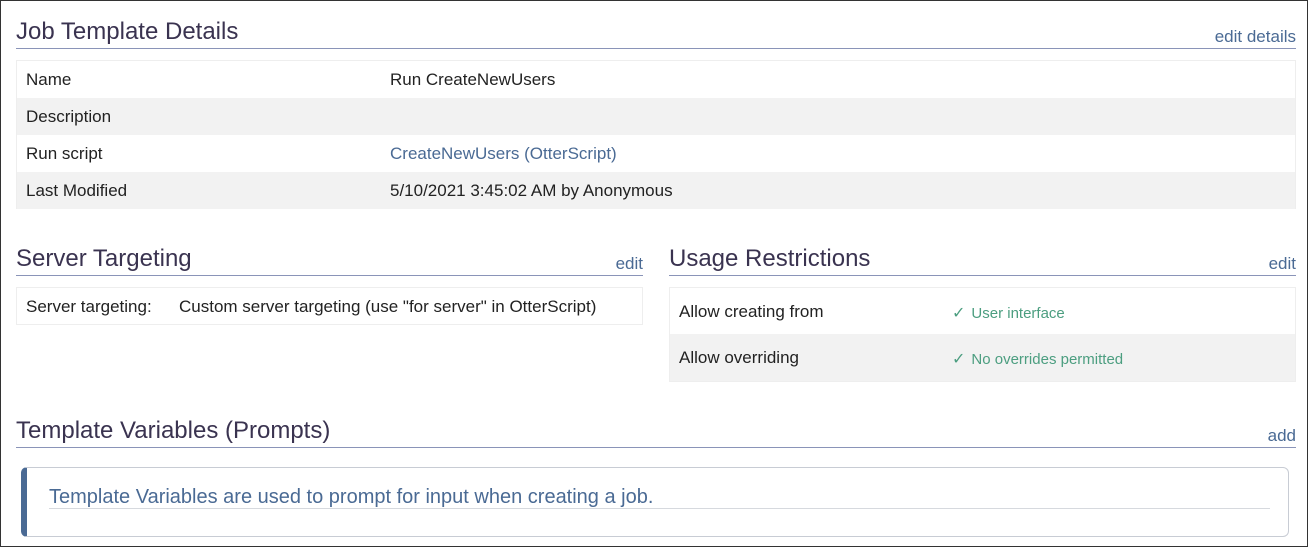 The height and width of the screenshot is (547, 1308). Describe the element at coordinates (77, 190) in the screenshot. I see `last-modified-label: Last Modified` at that location.